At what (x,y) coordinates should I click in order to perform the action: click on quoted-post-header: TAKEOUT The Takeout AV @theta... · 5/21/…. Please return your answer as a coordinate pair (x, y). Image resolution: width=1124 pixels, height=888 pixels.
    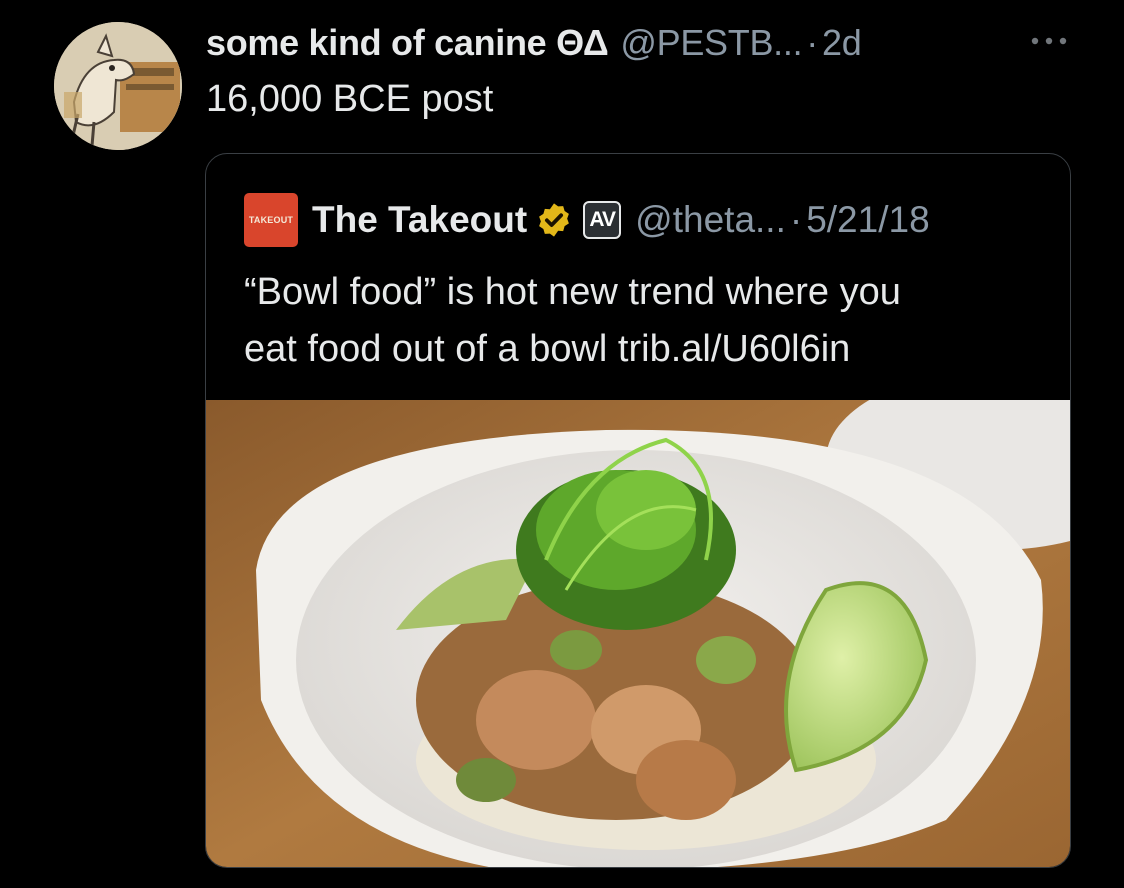
    Looking at the image, I should click on (587, 220).